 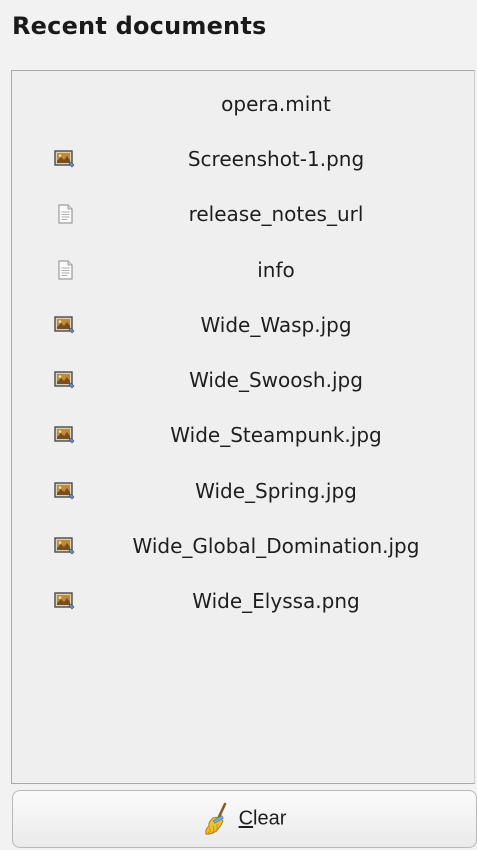 I want to click on document-name: Screenshot-1.png, so click(x=276, y=158).